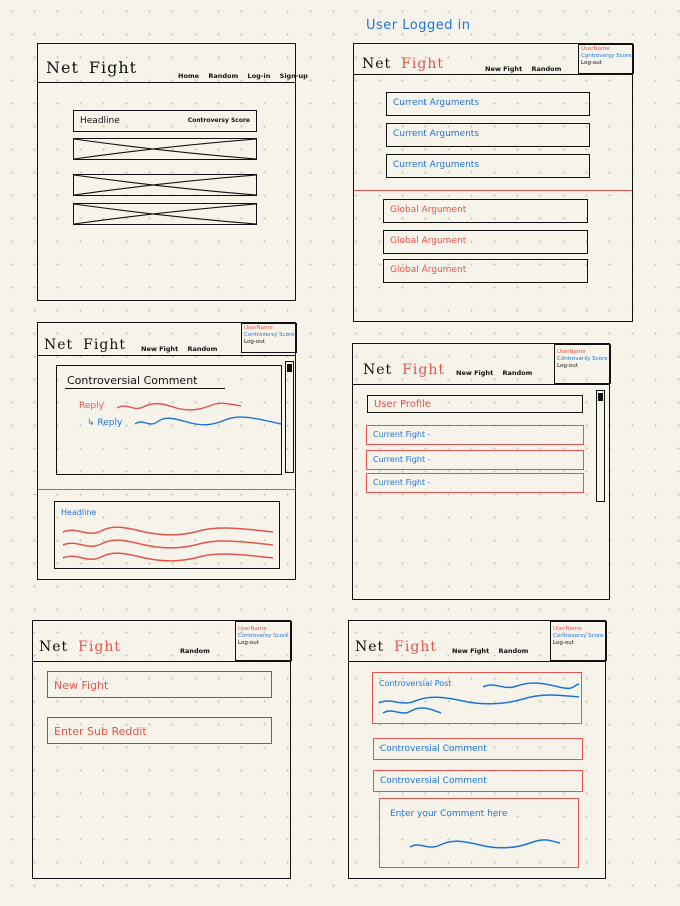  Describe the element at coordinates (208, 421) in the screenshot. I see `sub-reply-text-scribble` at that location.